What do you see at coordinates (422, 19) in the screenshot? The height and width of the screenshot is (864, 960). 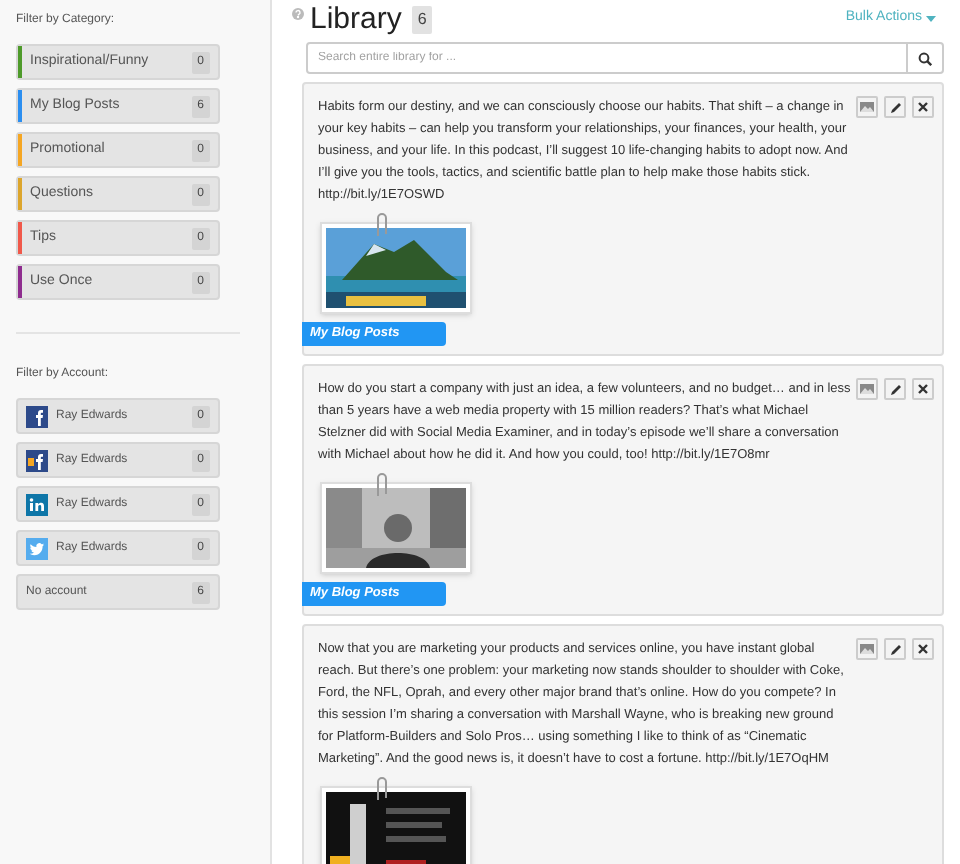 I see `count-badge: 6` at bounding box center [422, 19].